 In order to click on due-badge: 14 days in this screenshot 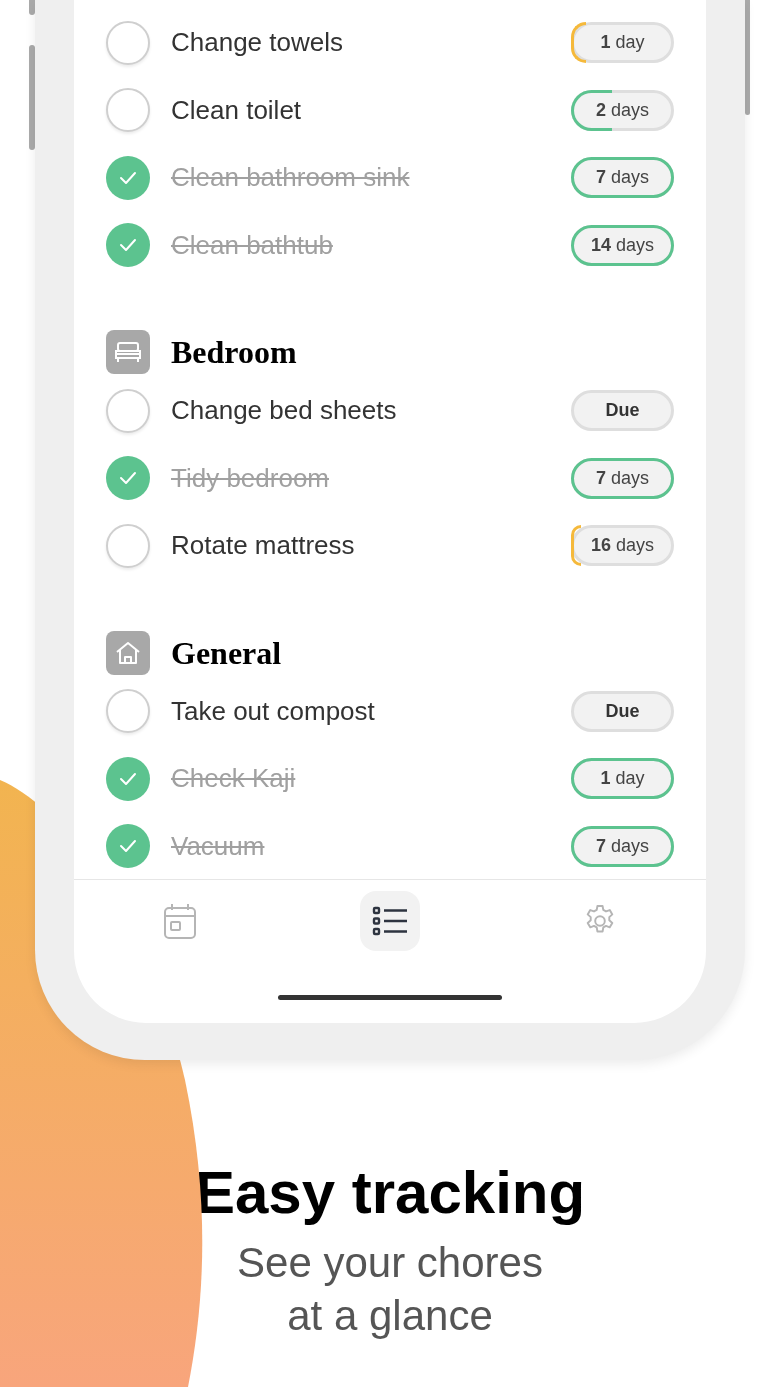, I will do `click(622, 245)`.